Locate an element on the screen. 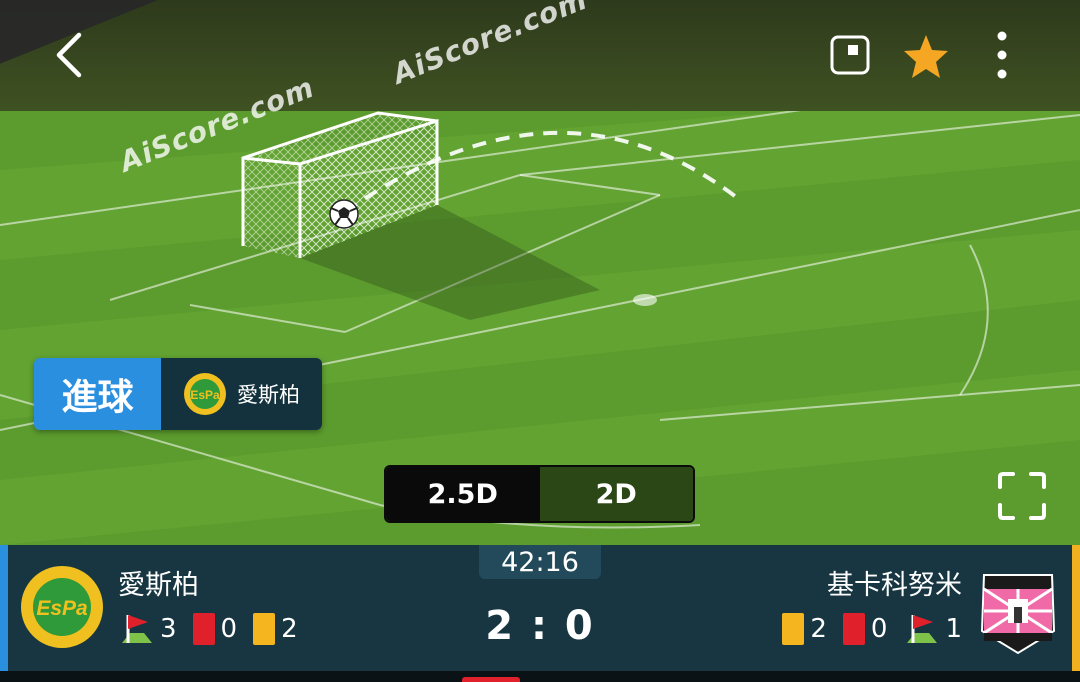  event-card: 進球 EsPa 愛斯柏 is located at coordinates (178, 394).